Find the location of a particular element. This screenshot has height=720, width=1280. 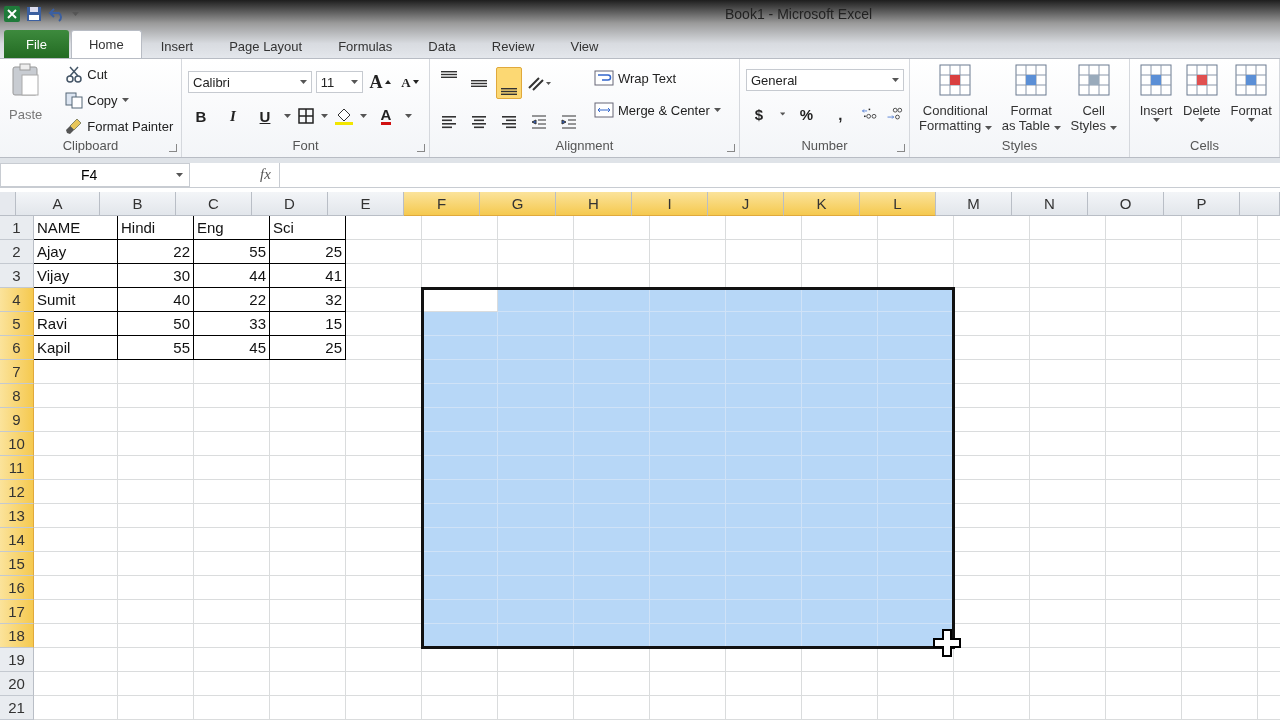

table-cell: 30 is located at coordinates (156, 276).